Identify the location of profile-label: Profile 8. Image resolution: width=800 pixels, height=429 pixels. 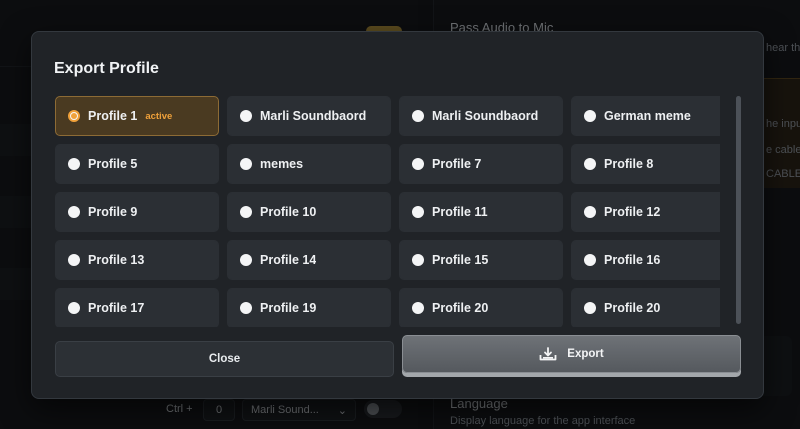
(629, 164).